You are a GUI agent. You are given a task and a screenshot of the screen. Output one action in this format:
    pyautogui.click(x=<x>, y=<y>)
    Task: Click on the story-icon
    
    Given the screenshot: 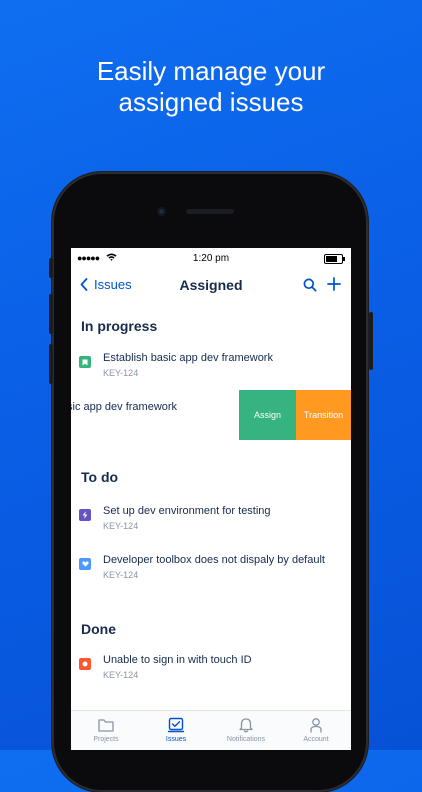 What is the action you would take?
    pyautogui.click(x=85, y=362)
    